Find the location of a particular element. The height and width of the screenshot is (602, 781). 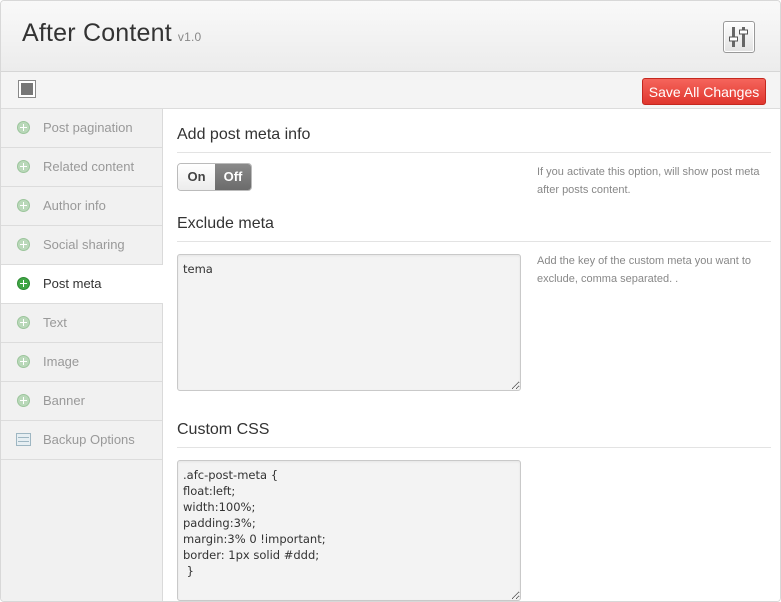

custom-css-heading: Custom CSS is located at coordinates (223, 429).